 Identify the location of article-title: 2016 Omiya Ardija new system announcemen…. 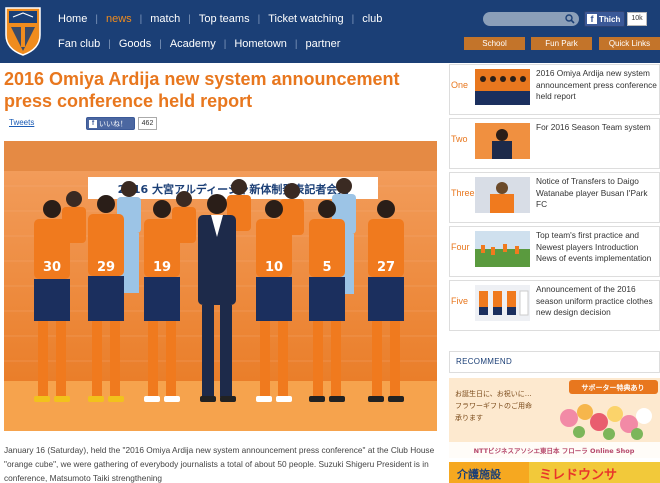
(202, 90).